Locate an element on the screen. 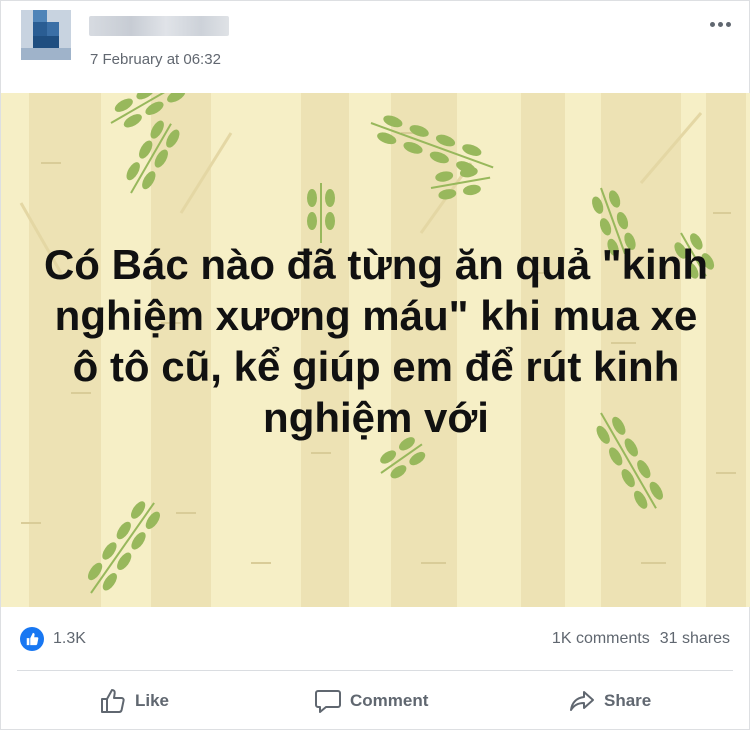 Image resolution: width=750 pixels, height=730 pixels. engagement-counts: 1K comments 31 shares is located at coordinates (641, 639).